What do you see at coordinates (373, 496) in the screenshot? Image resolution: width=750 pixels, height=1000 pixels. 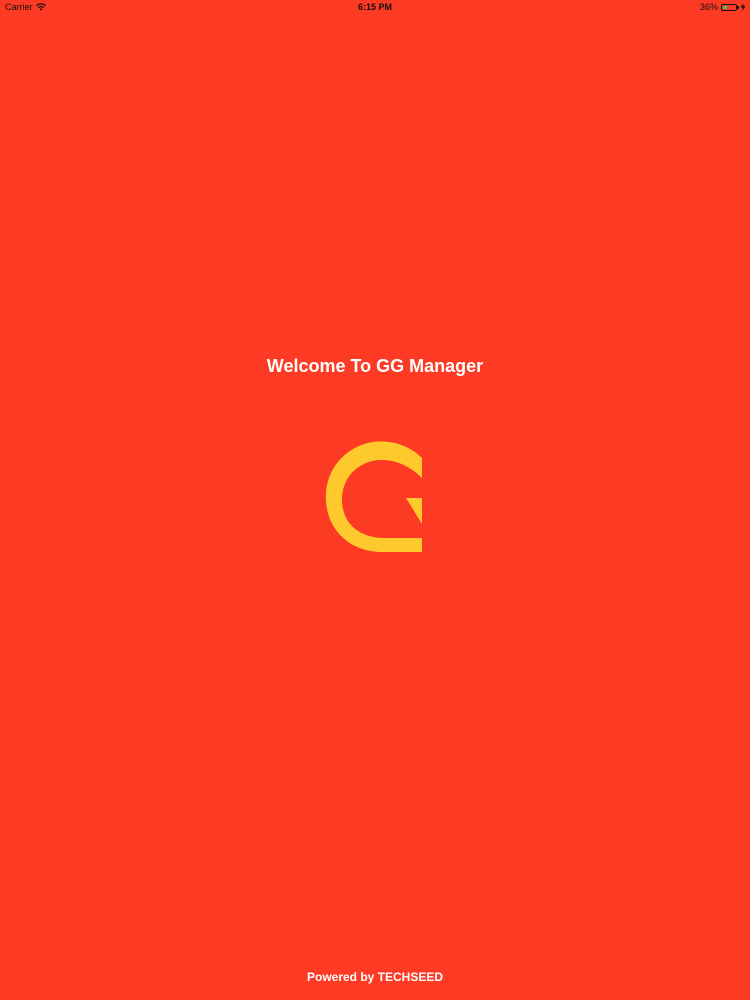 I see `g-logo-icon` at bounding box center [373, 496].